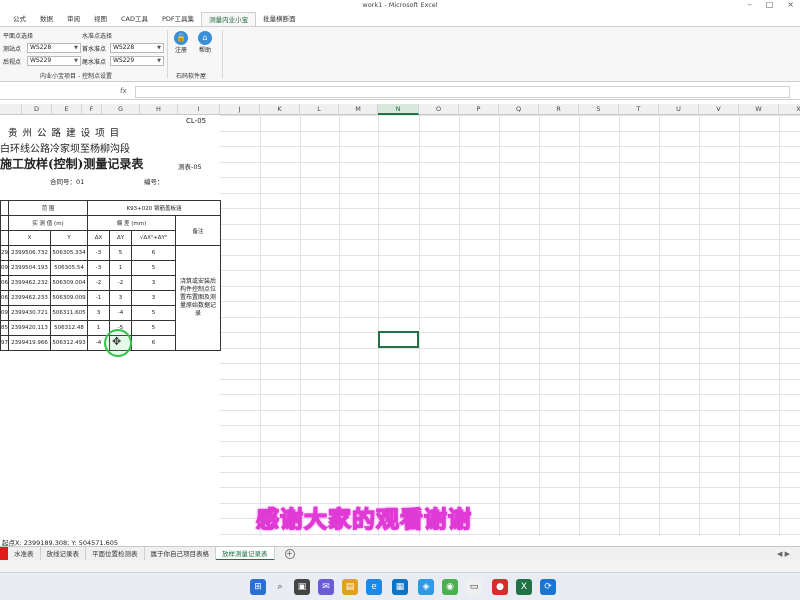  What do you see at coordinates (245, 553) in the screenshot?
I see `sheet-tab-active: 放样测量记录表` at bounding box center [245, 553].